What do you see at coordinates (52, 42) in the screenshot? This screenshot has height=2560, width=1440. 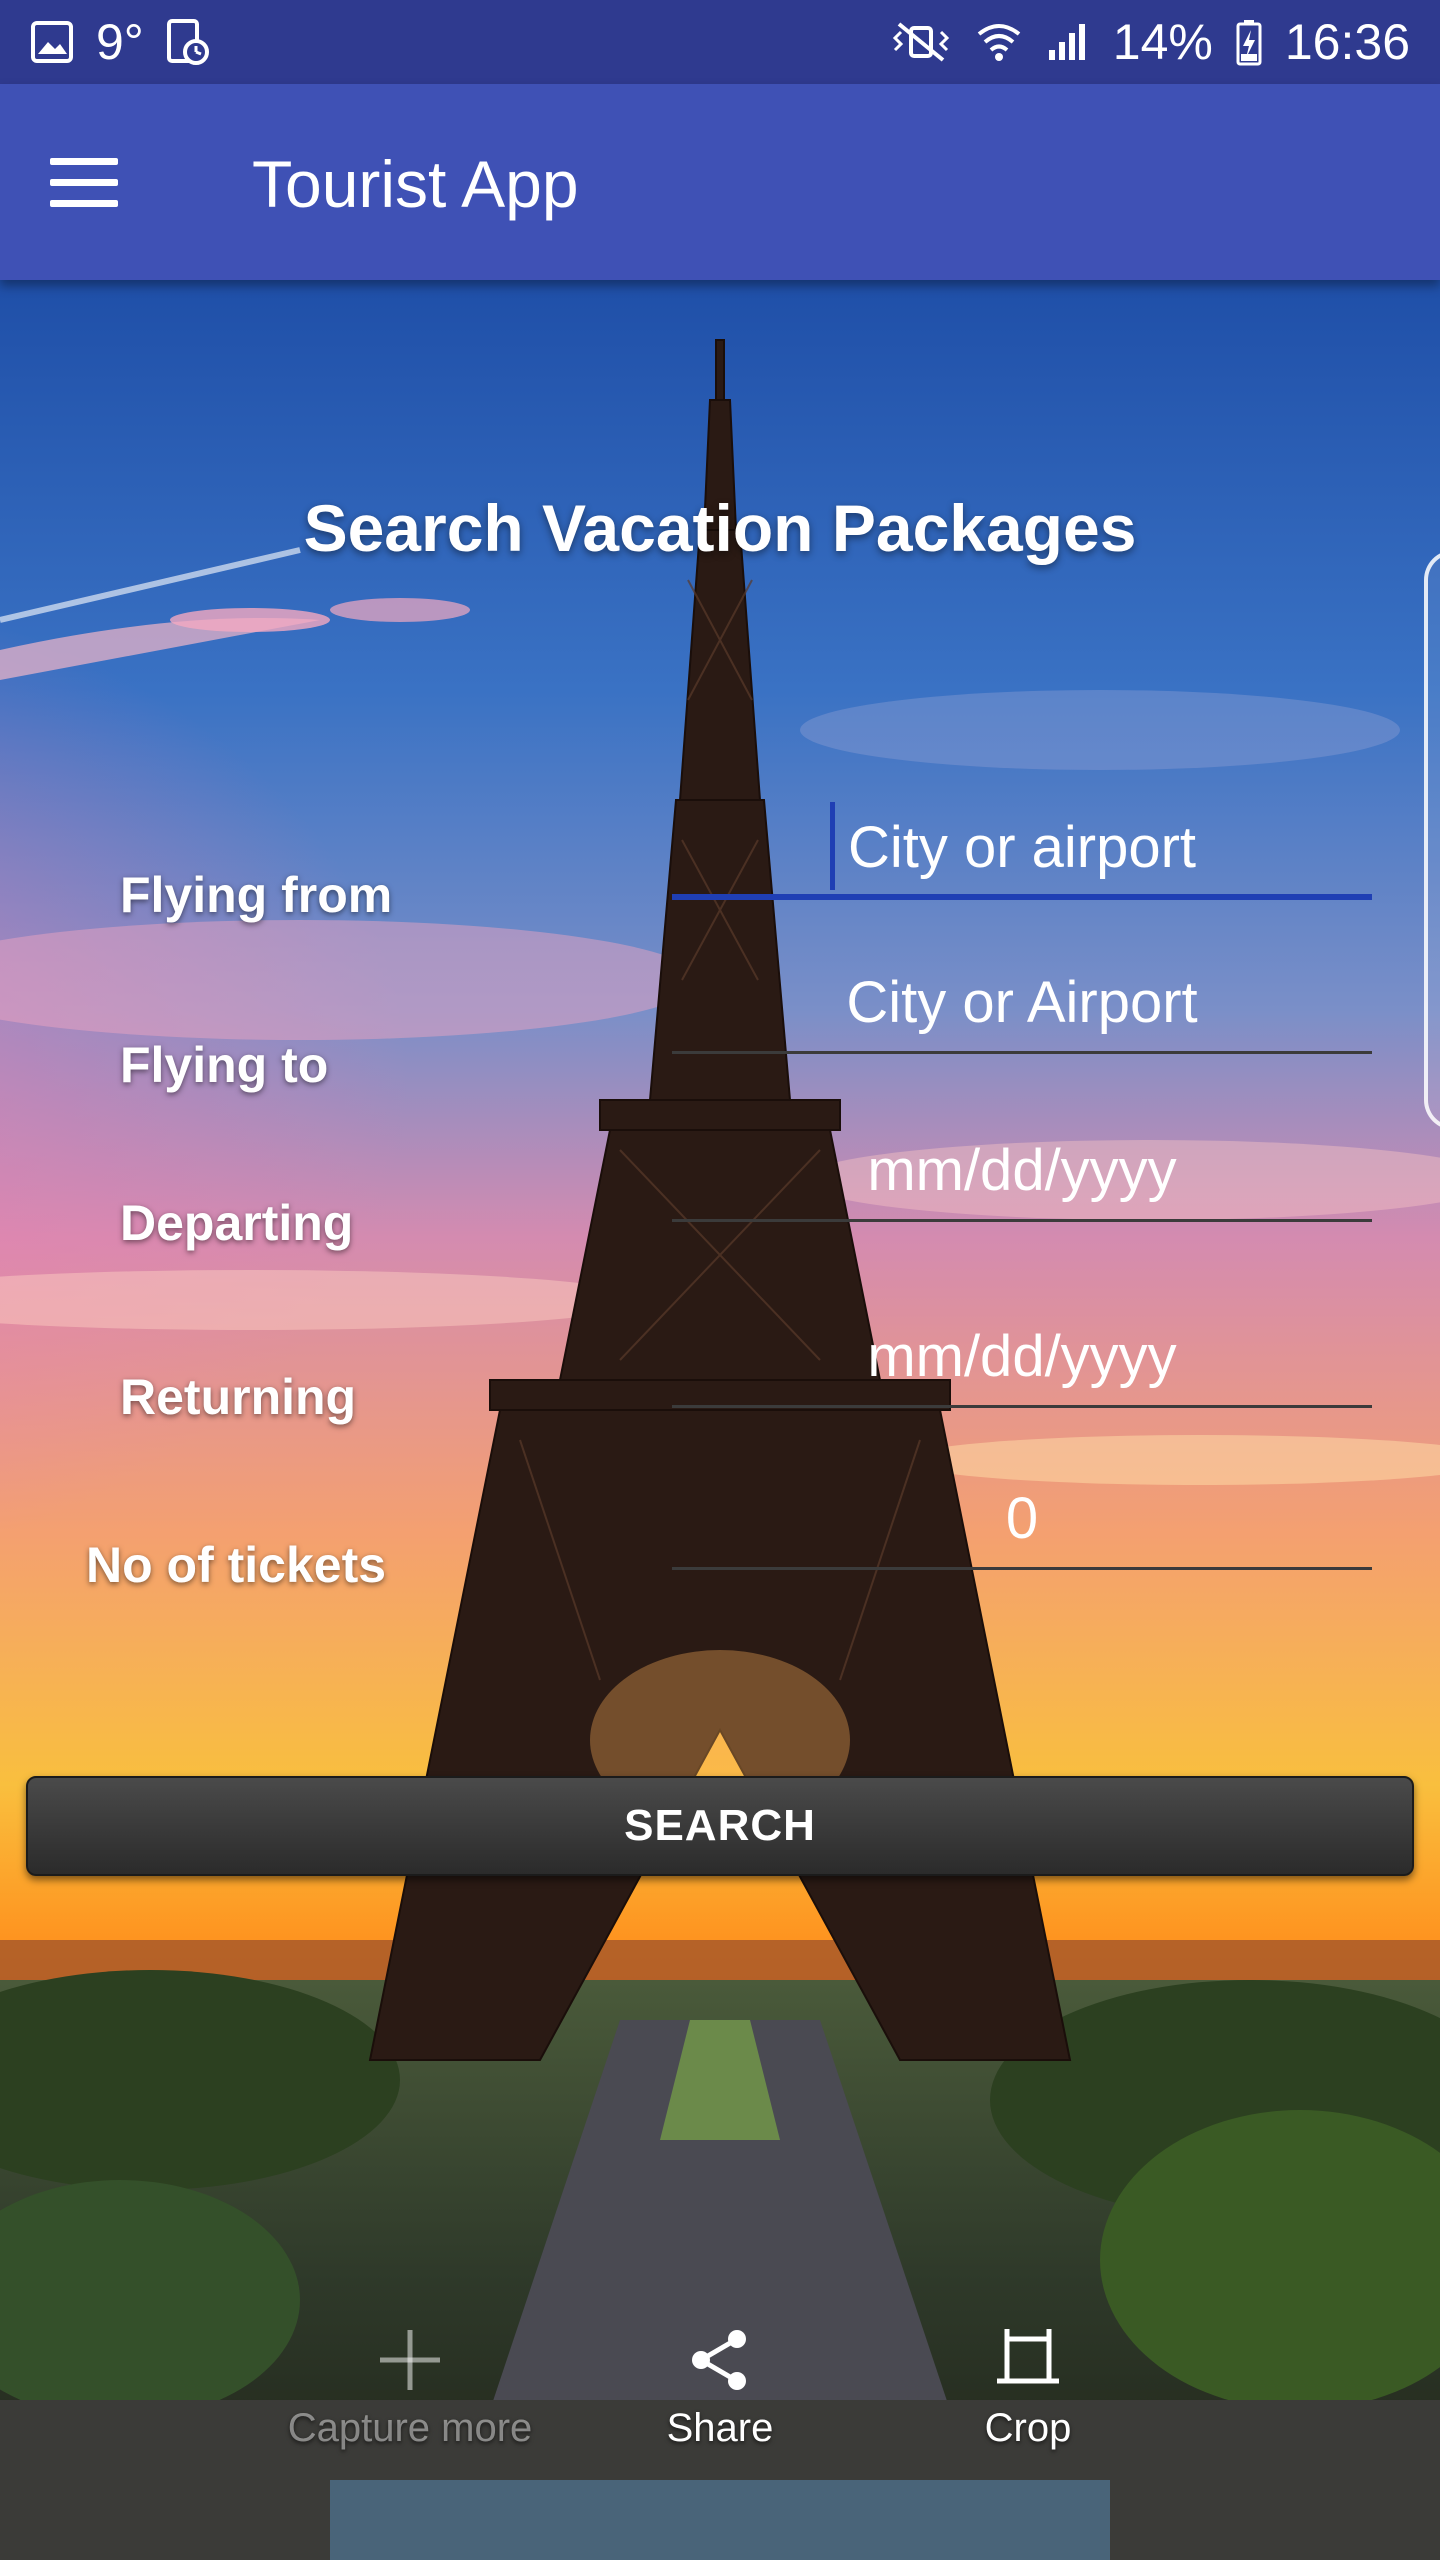 I see `gallery-icon` at bounding box center [52, 42].